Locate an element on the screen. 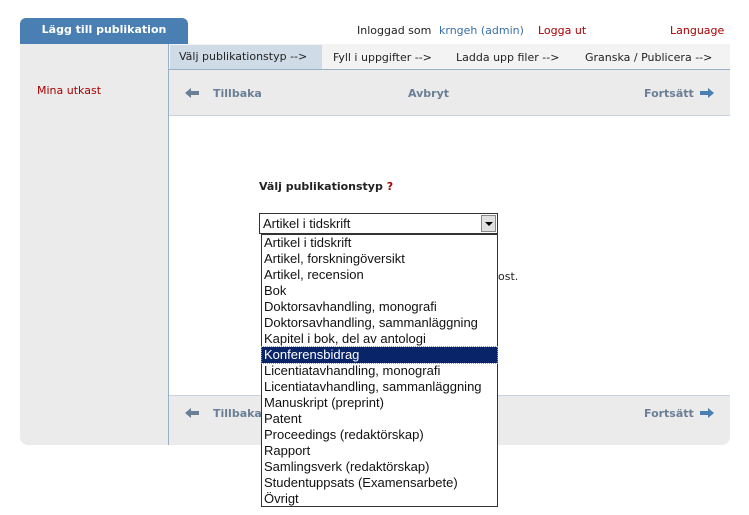  drafts-link: Mina utkast is located at coordinates (69, 90).